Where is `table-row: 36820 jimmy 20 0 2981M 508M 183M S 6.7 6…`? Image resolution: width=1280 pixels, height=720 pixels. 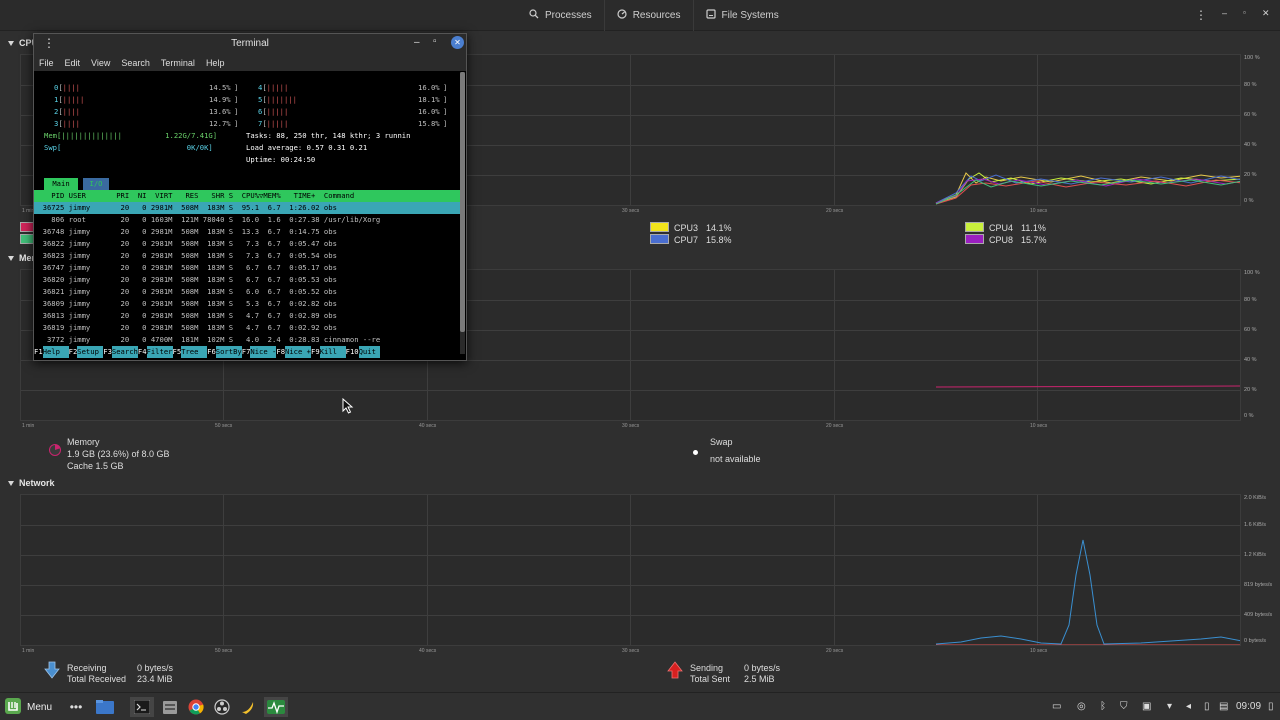 table-row: 36820 jimmy 20 0 2981M 508M 183M S 6.7 6… is located at coordinates (248, 280).